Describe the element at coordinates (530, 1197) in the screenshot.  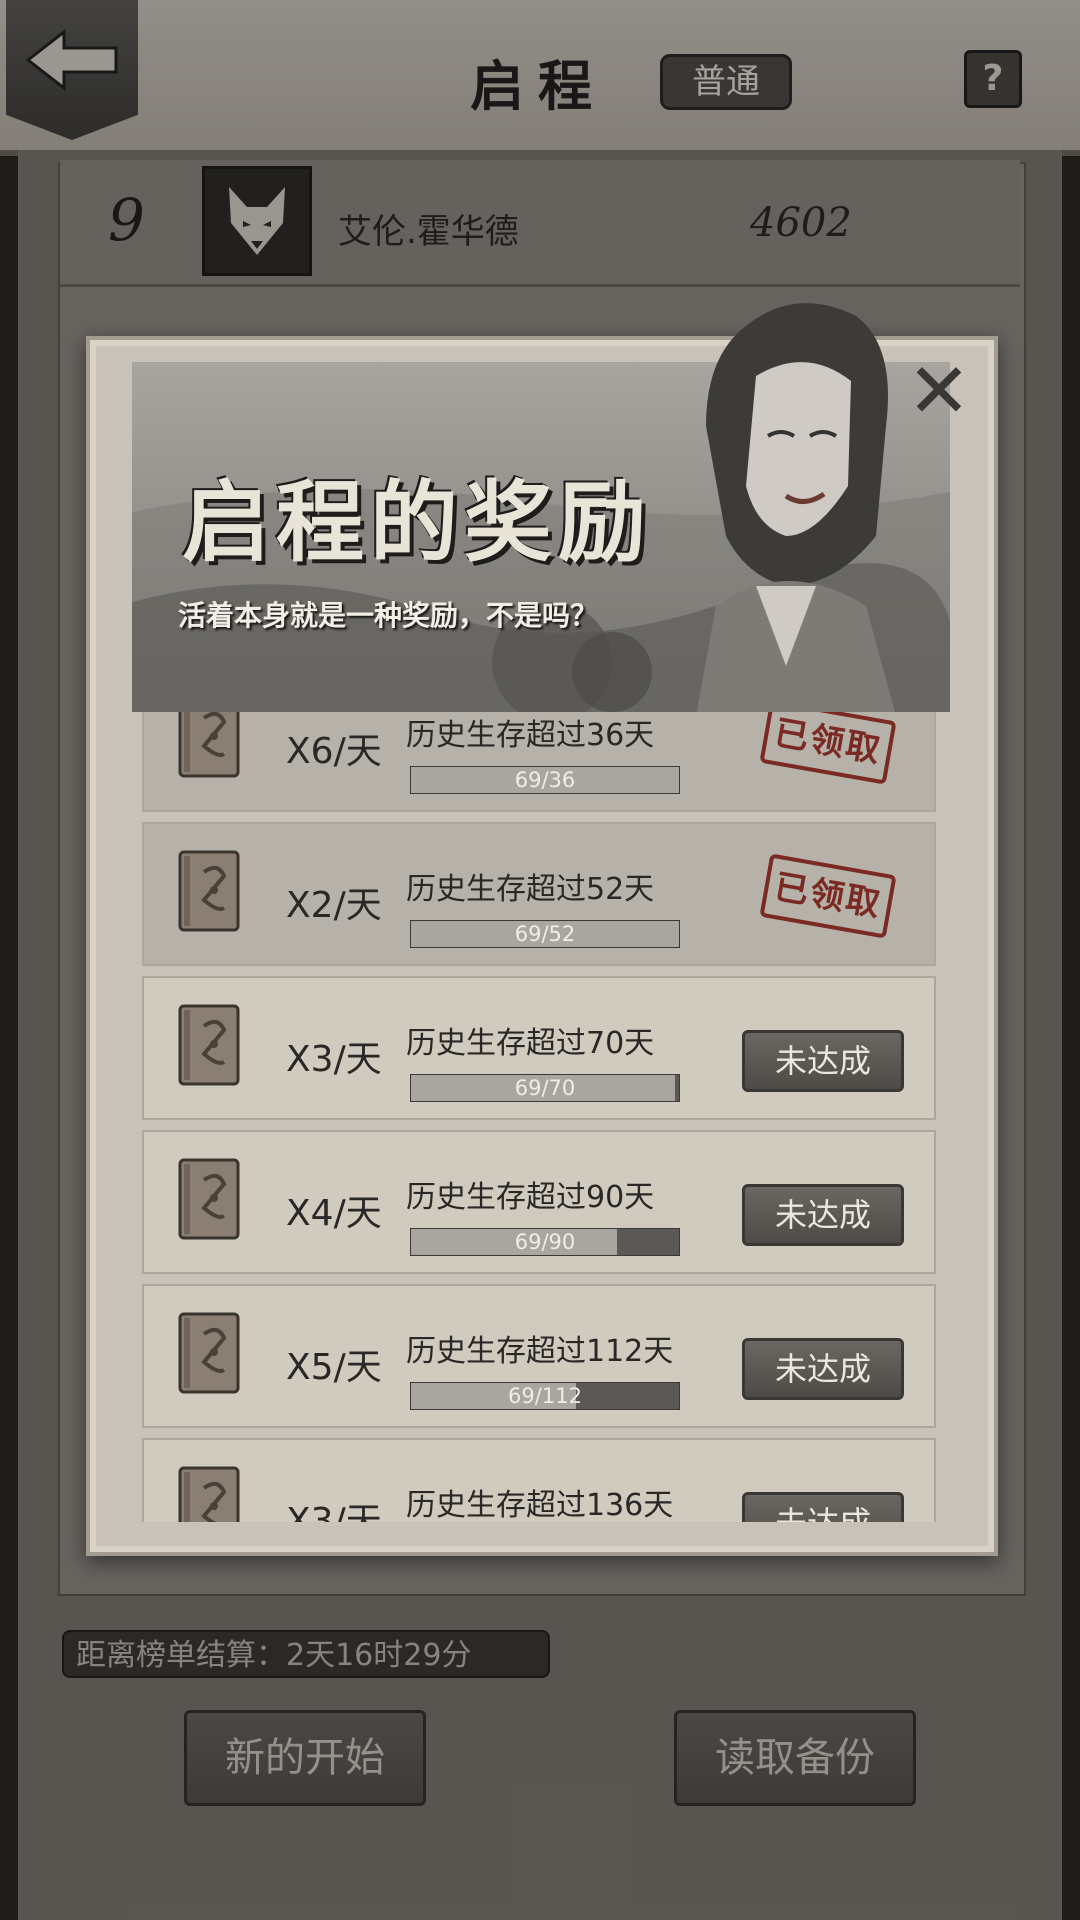
I see `reward-condition: 历史生存超过90天` at that location.